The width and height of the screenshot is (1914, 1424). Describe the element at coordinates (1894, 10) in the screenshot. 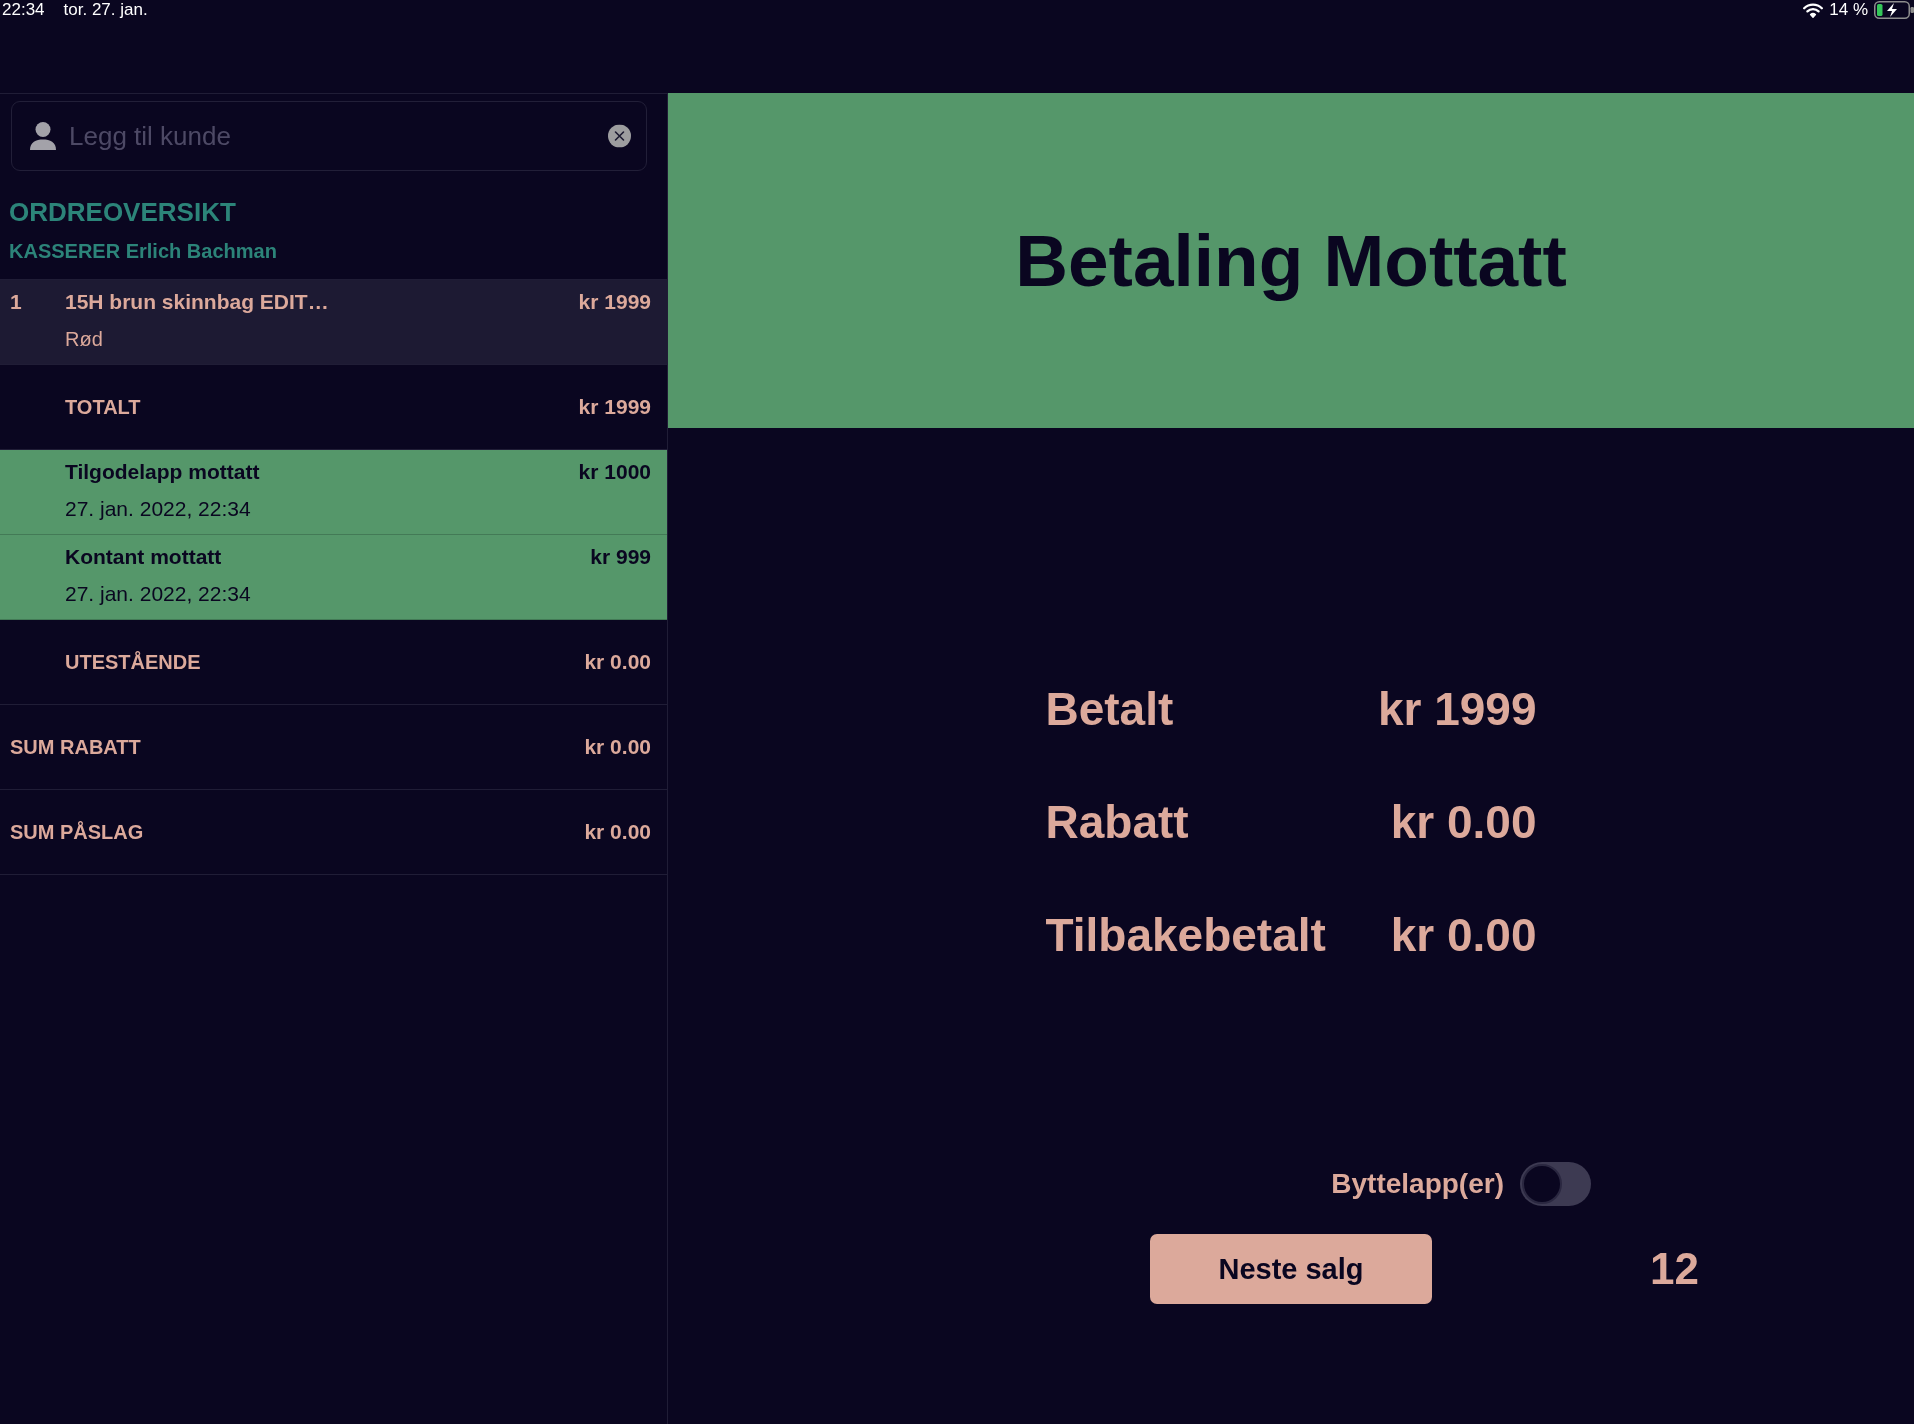

I see `battery-charging-icon` at that location.